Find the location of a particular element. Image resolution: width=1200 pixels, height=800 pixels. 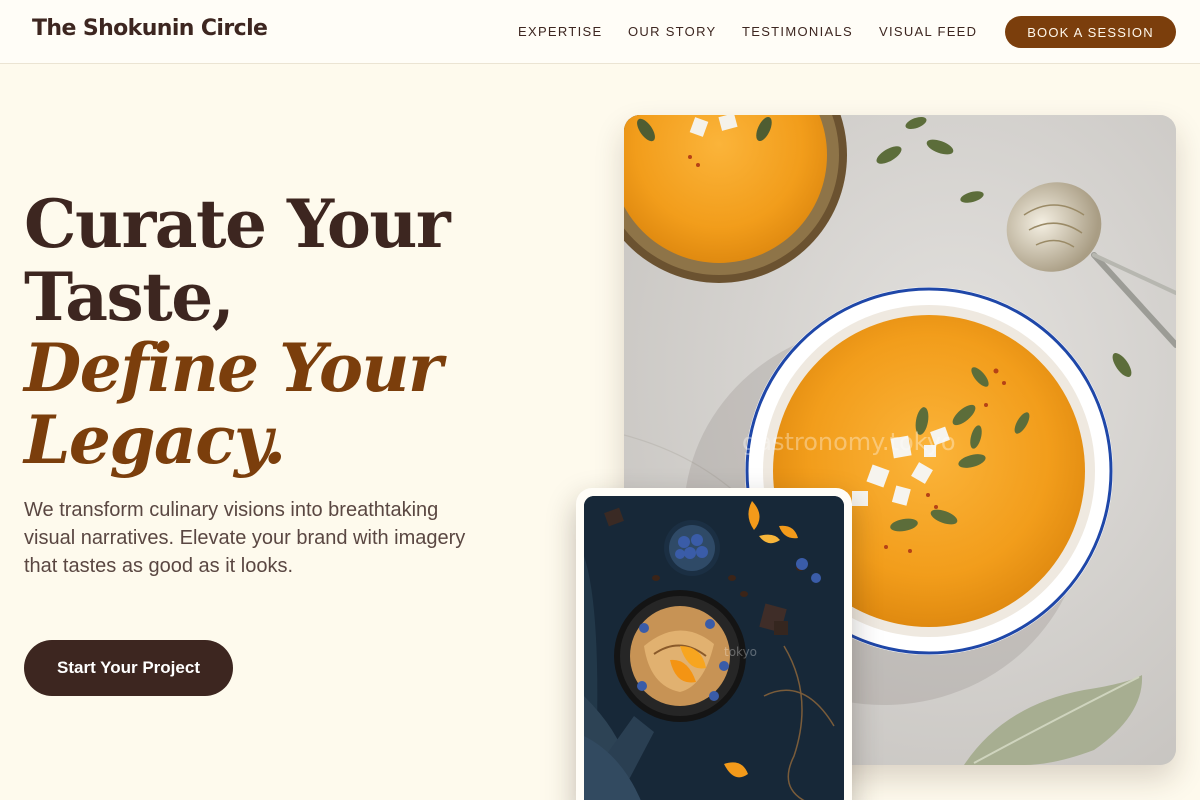

brand-logo: The Shokunin Circle is located at coordinates (150, 28).